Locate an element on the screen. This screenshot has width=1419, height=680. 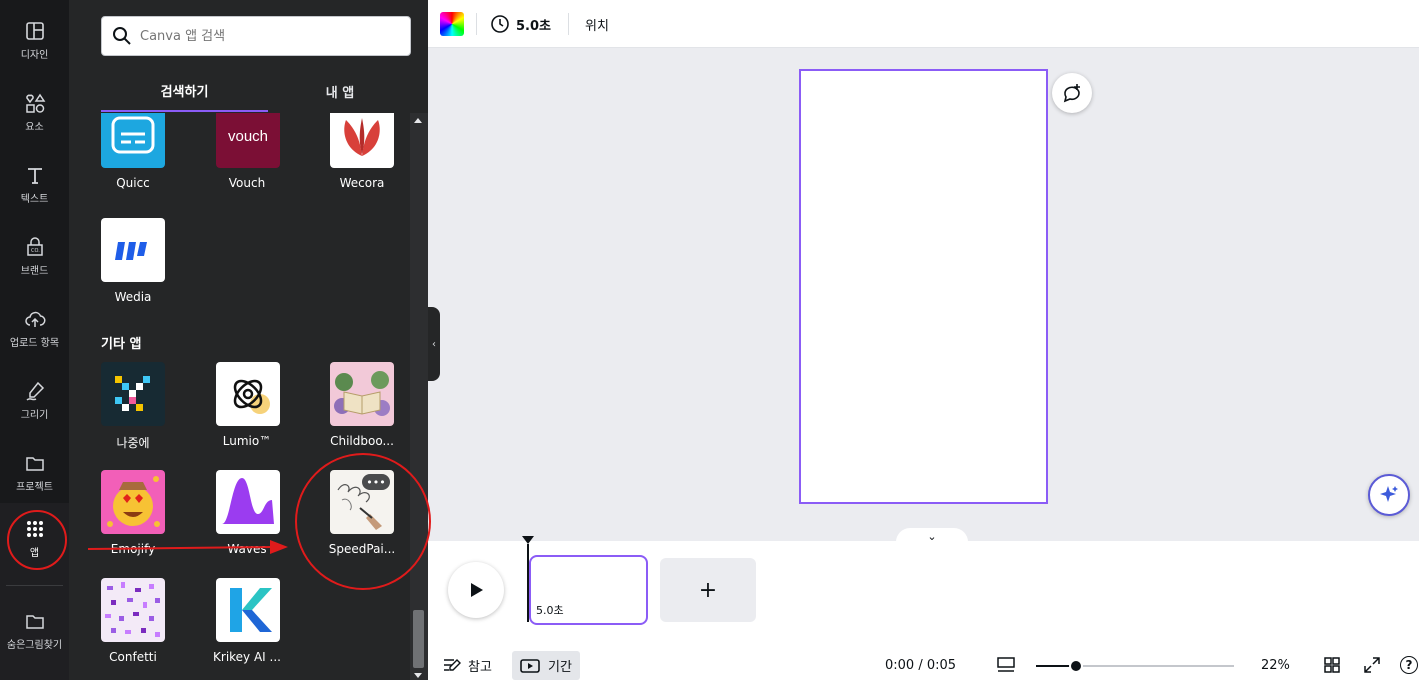
app-card-wedia: Wedia is located at coordinates (133, 265).